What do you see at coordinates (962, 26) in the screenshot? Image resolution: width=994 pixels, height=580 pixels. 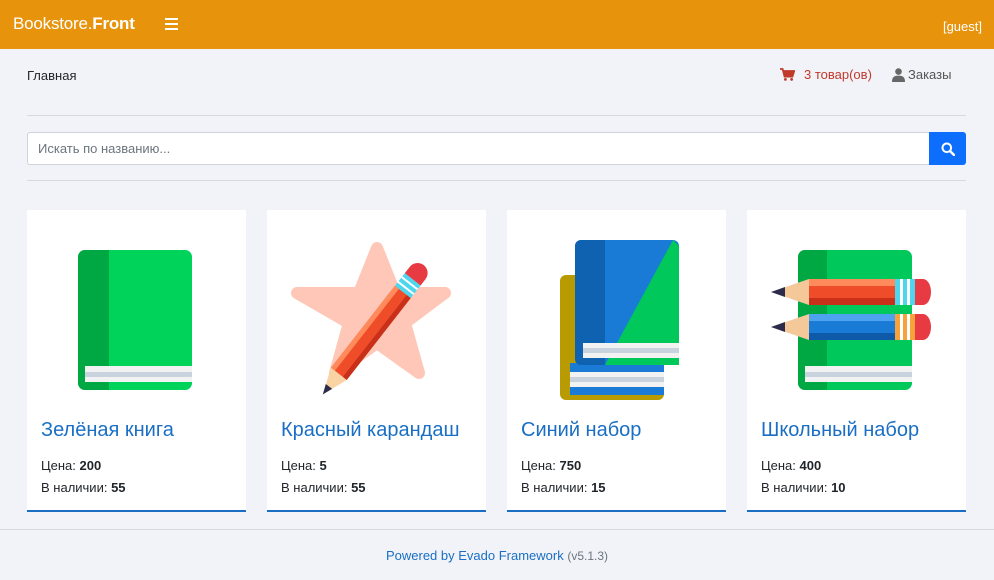 I see `user-menu: [guest]` at bounding box center [962, 26].